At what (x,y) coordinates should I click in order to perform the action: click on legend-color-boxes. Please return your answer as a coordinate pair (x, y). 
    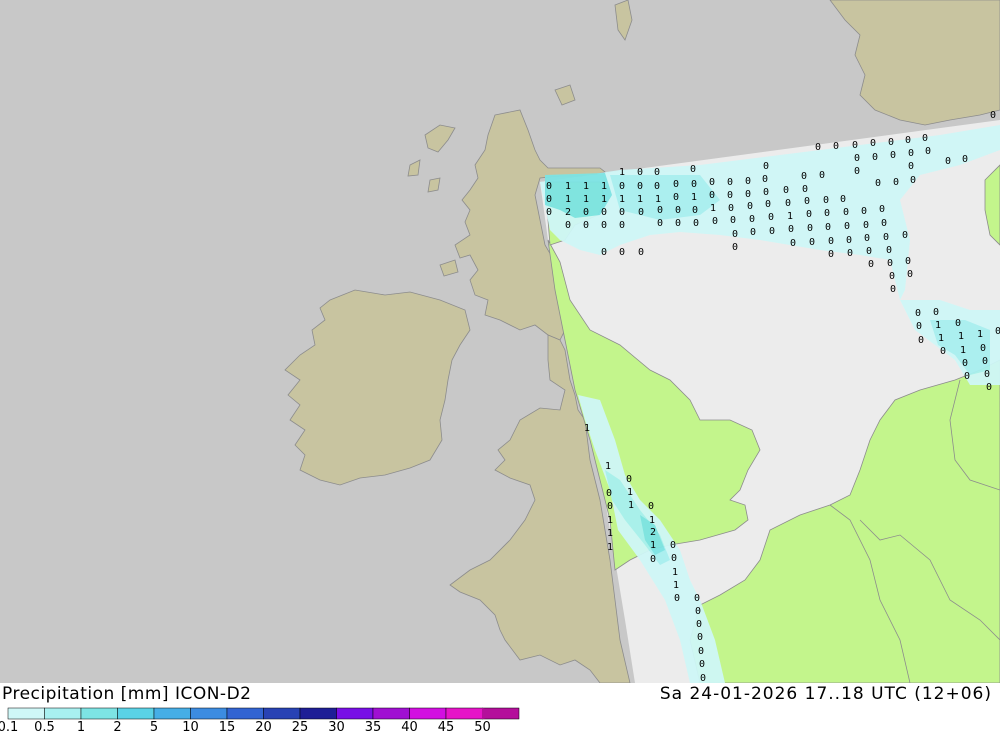
    Looking at the image, I should click on (263, 713).